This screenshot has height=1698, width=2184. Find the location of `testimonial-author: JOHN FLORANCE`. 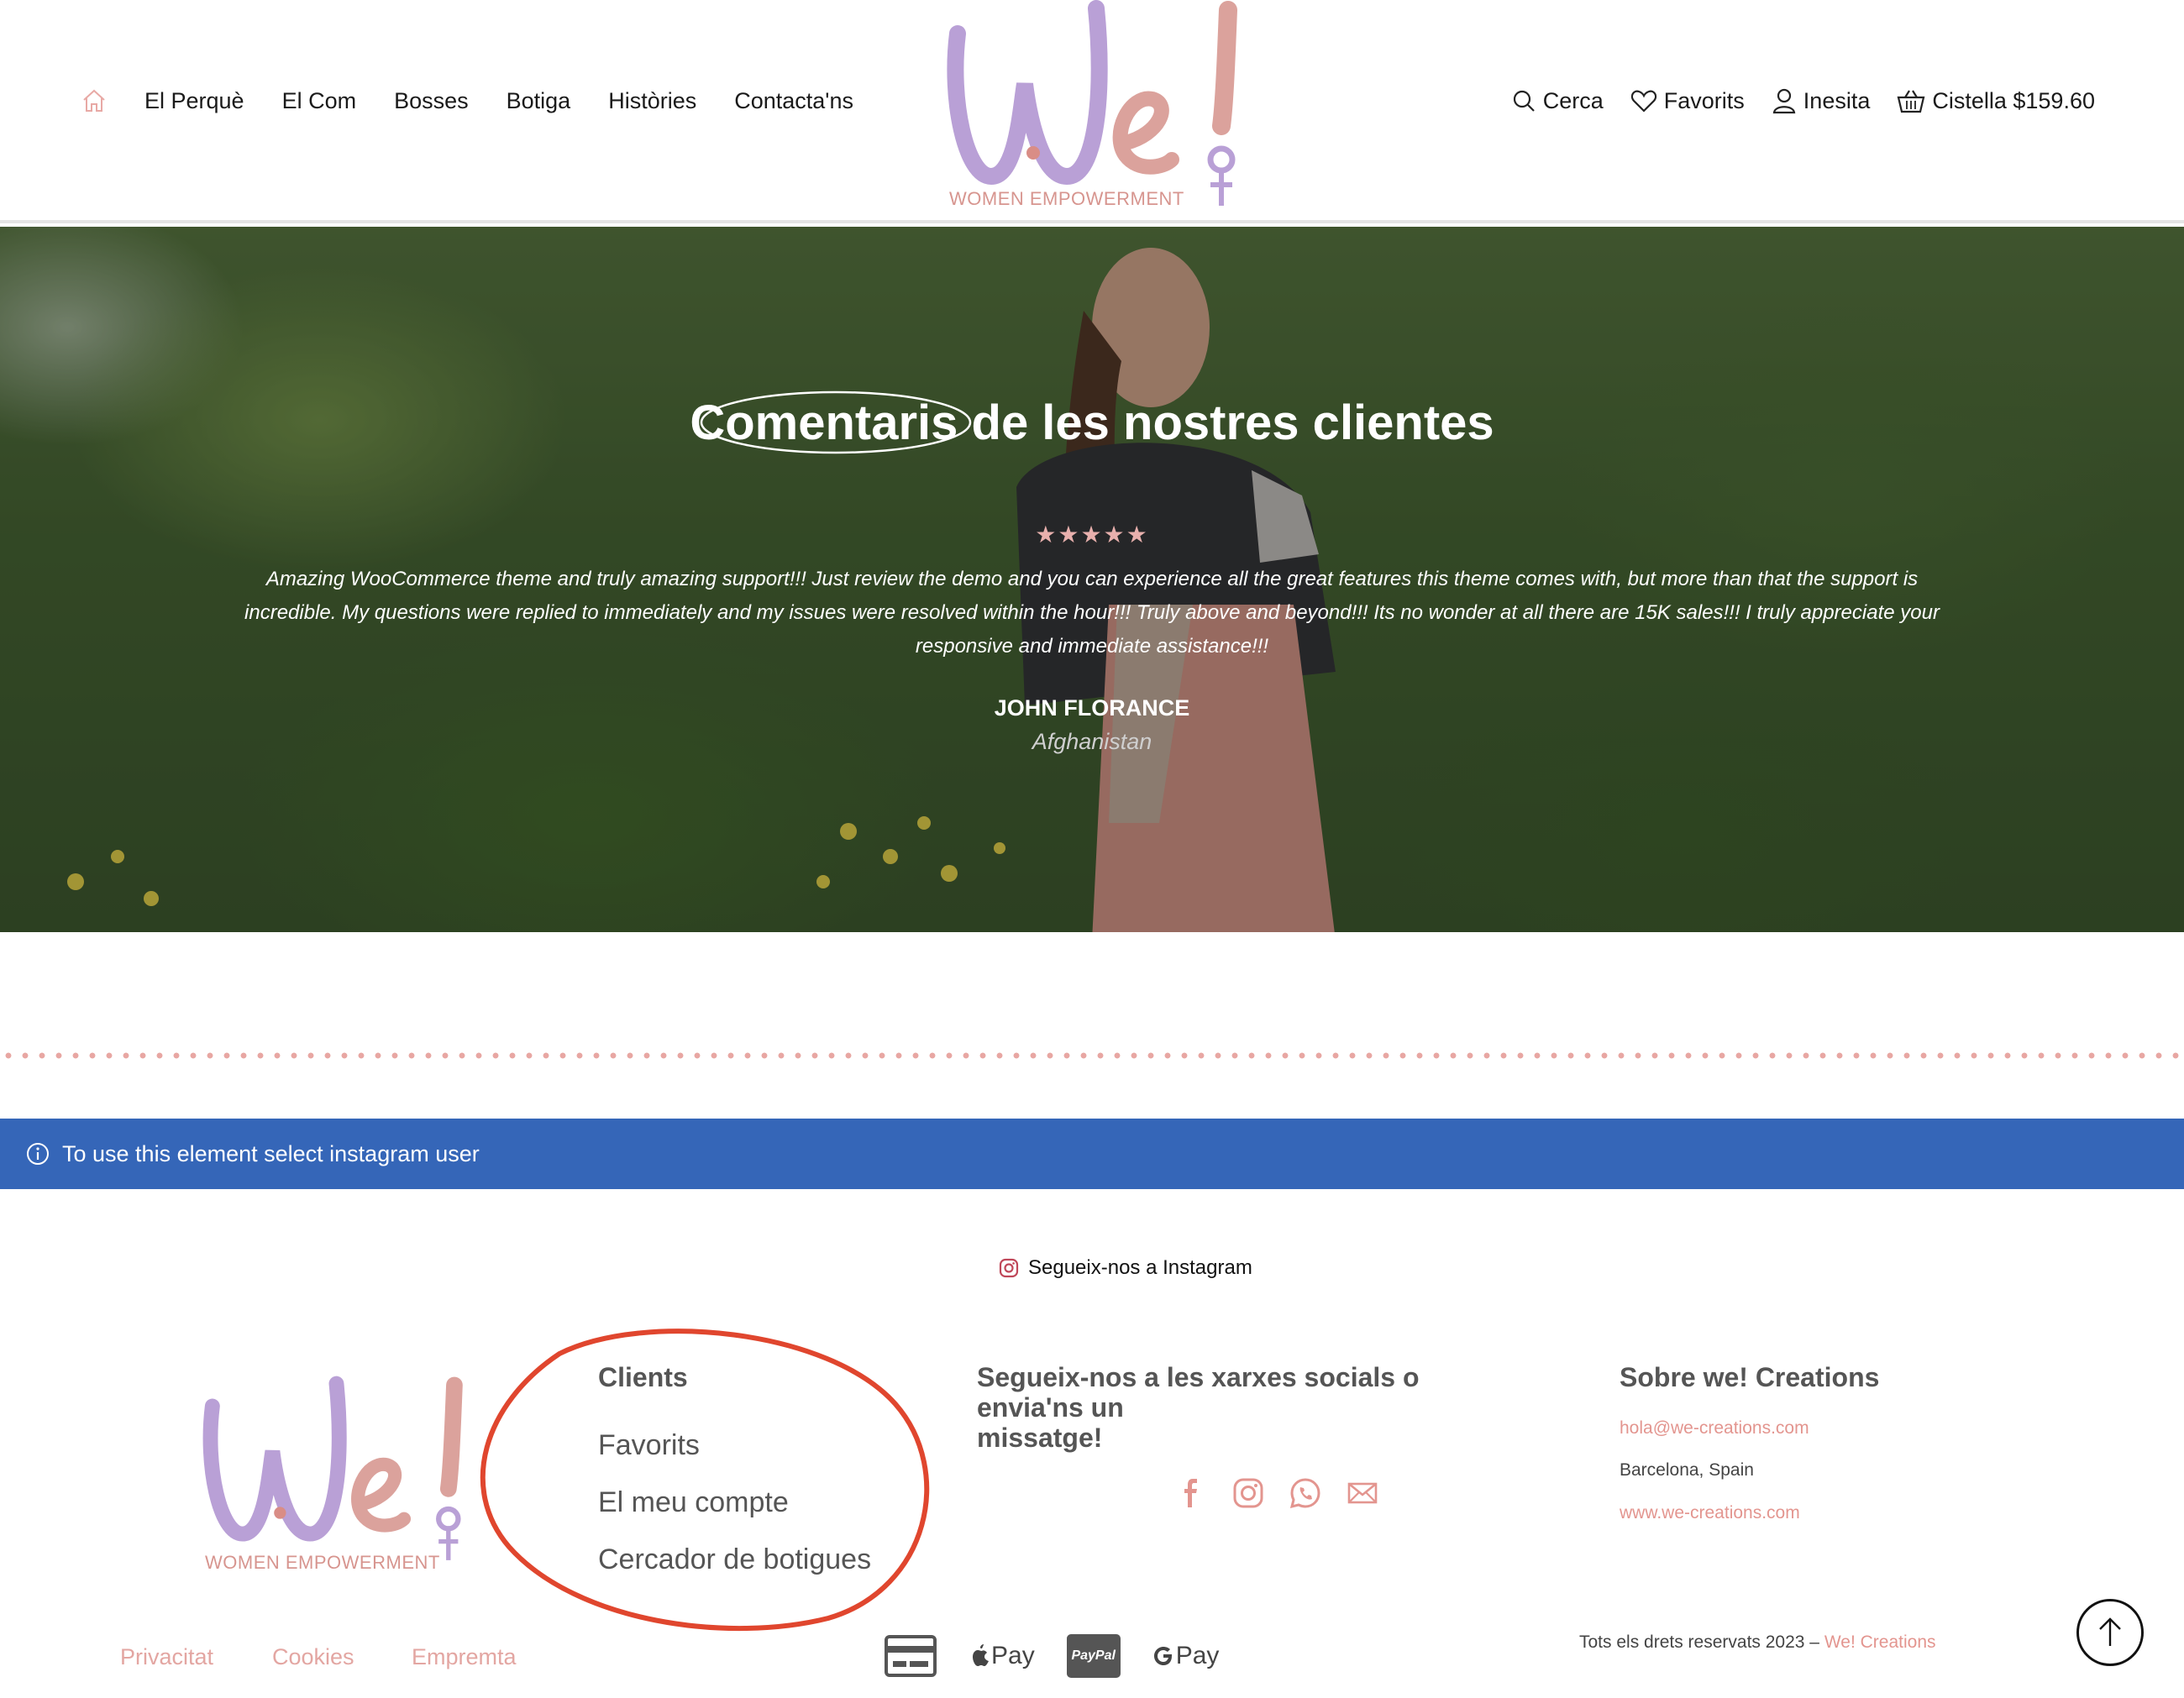

testimonial-author: JOHN FLORANCE is located at coordinates (1092, 708).